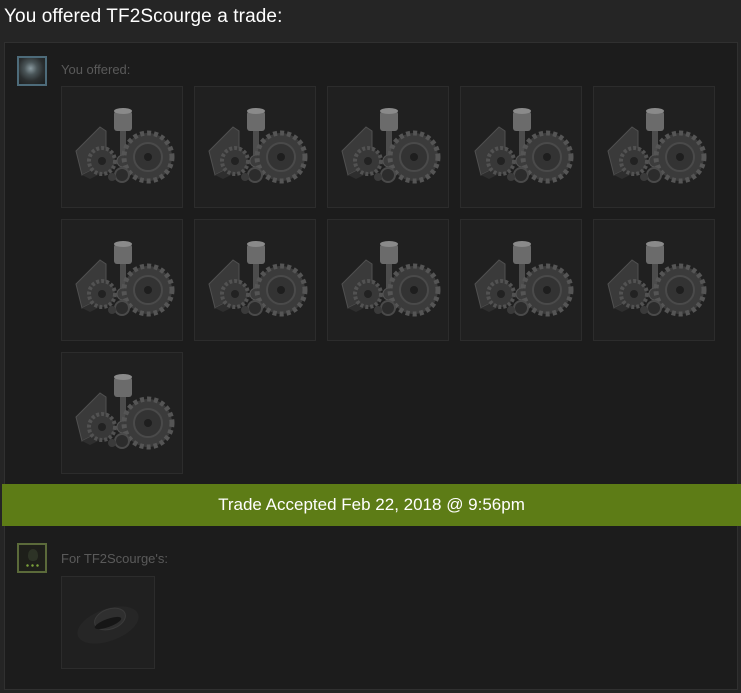 Image resolution: width=741 pixels, height=693 pixels. Describe the element at coordinates (108, 622) in the screenshot. I see `received-item` at that location.